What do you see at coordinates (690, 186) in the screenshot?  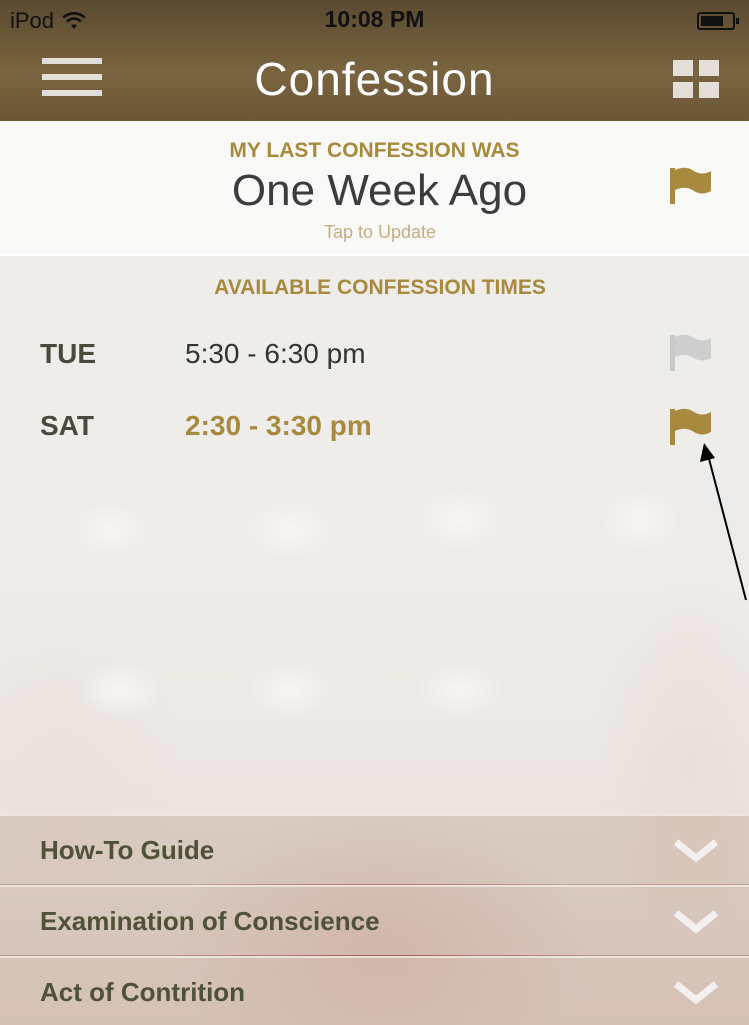 I see `flag-icon-last-confession` at bounding box center [690, 186].